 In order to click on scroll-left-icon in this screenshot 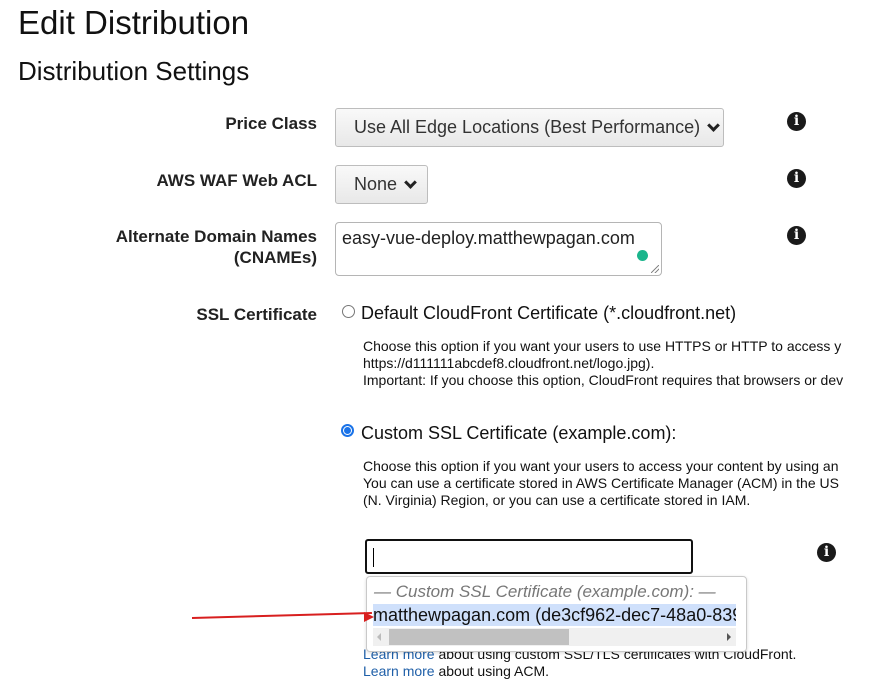, I will do `click(379, 637)`.